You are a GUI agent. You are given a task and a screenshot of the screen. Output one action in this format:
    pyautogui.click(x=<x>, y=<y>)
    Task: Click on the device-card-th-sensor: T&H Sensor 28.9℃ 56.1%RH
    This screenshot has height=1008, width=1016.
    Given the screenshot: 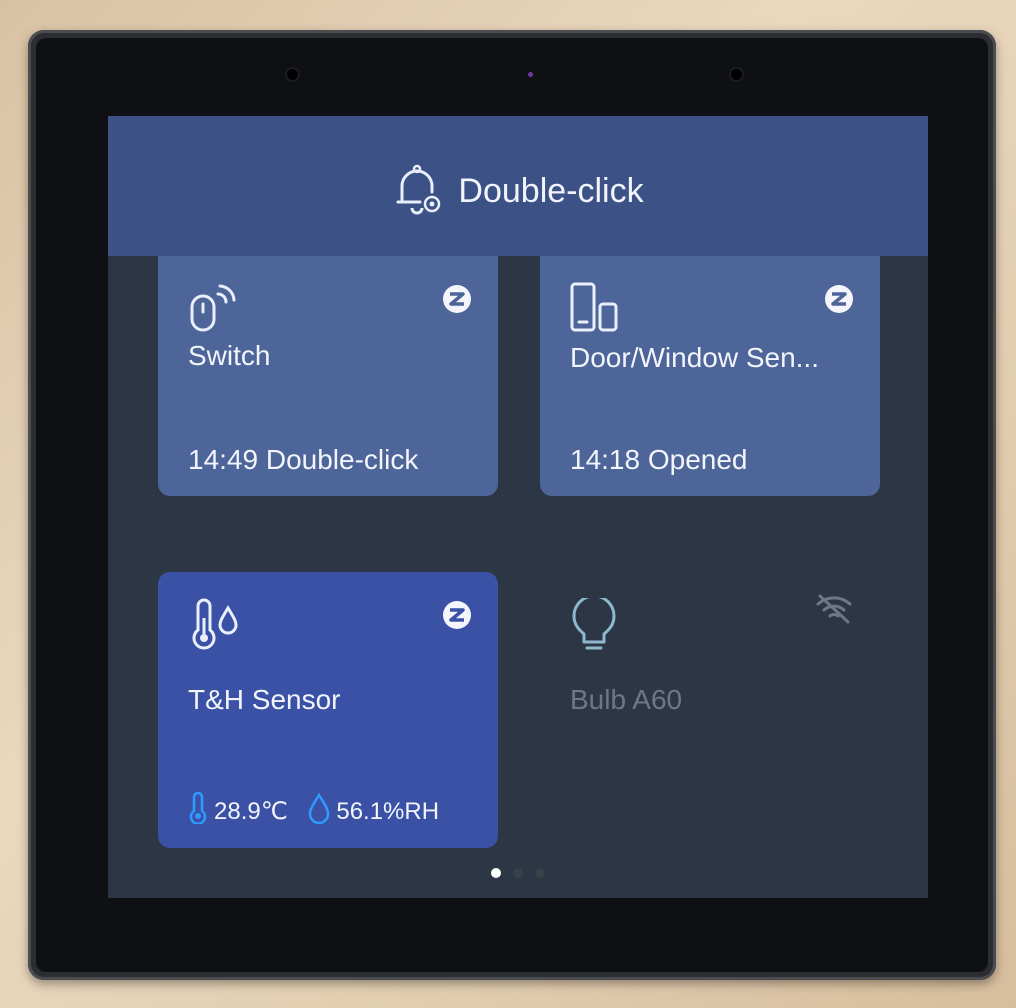 What is the action you would take?
    pyautogui.click(x=328, y=710)
    